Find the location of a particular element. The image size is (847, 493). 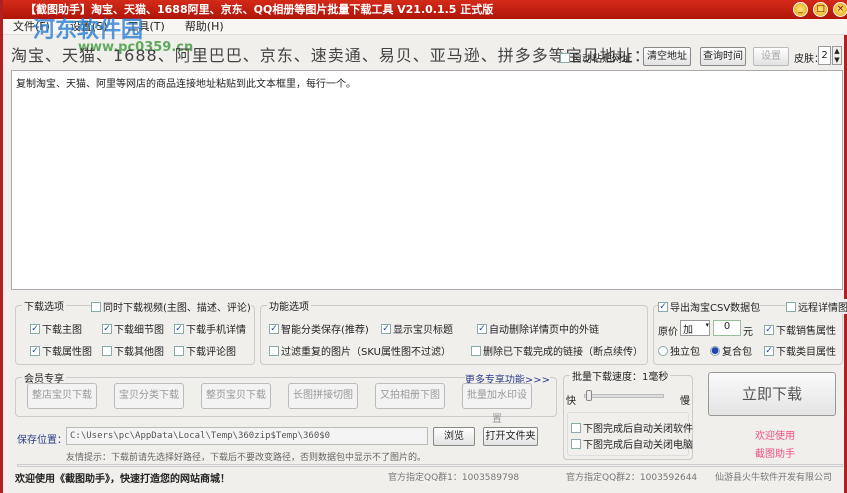

combined-pack-radio: ● 复合包 is located at coordinates (731, 350).